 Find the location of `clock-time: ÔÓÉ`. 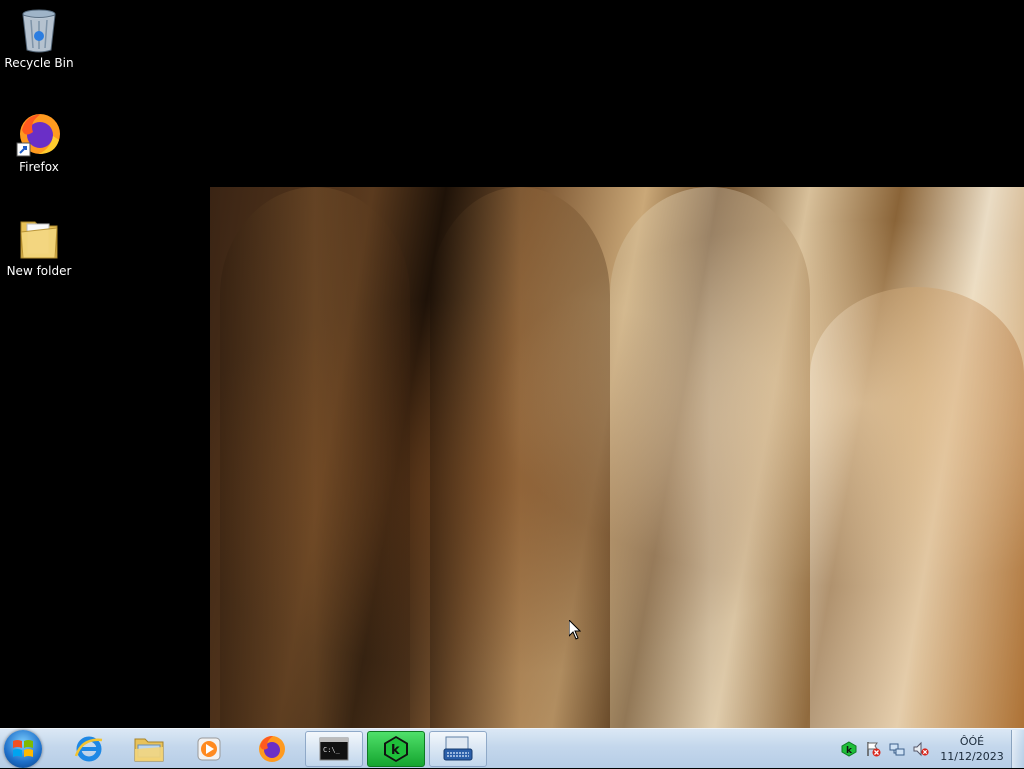

clock-time: ÔÓÉ is located at coordinates (972, 741).